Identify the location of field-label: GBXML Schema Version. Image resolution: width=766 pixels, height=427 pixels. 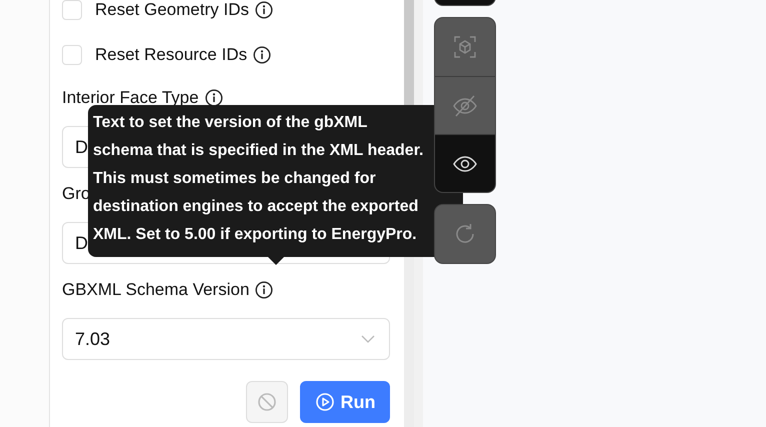
(156, 290).